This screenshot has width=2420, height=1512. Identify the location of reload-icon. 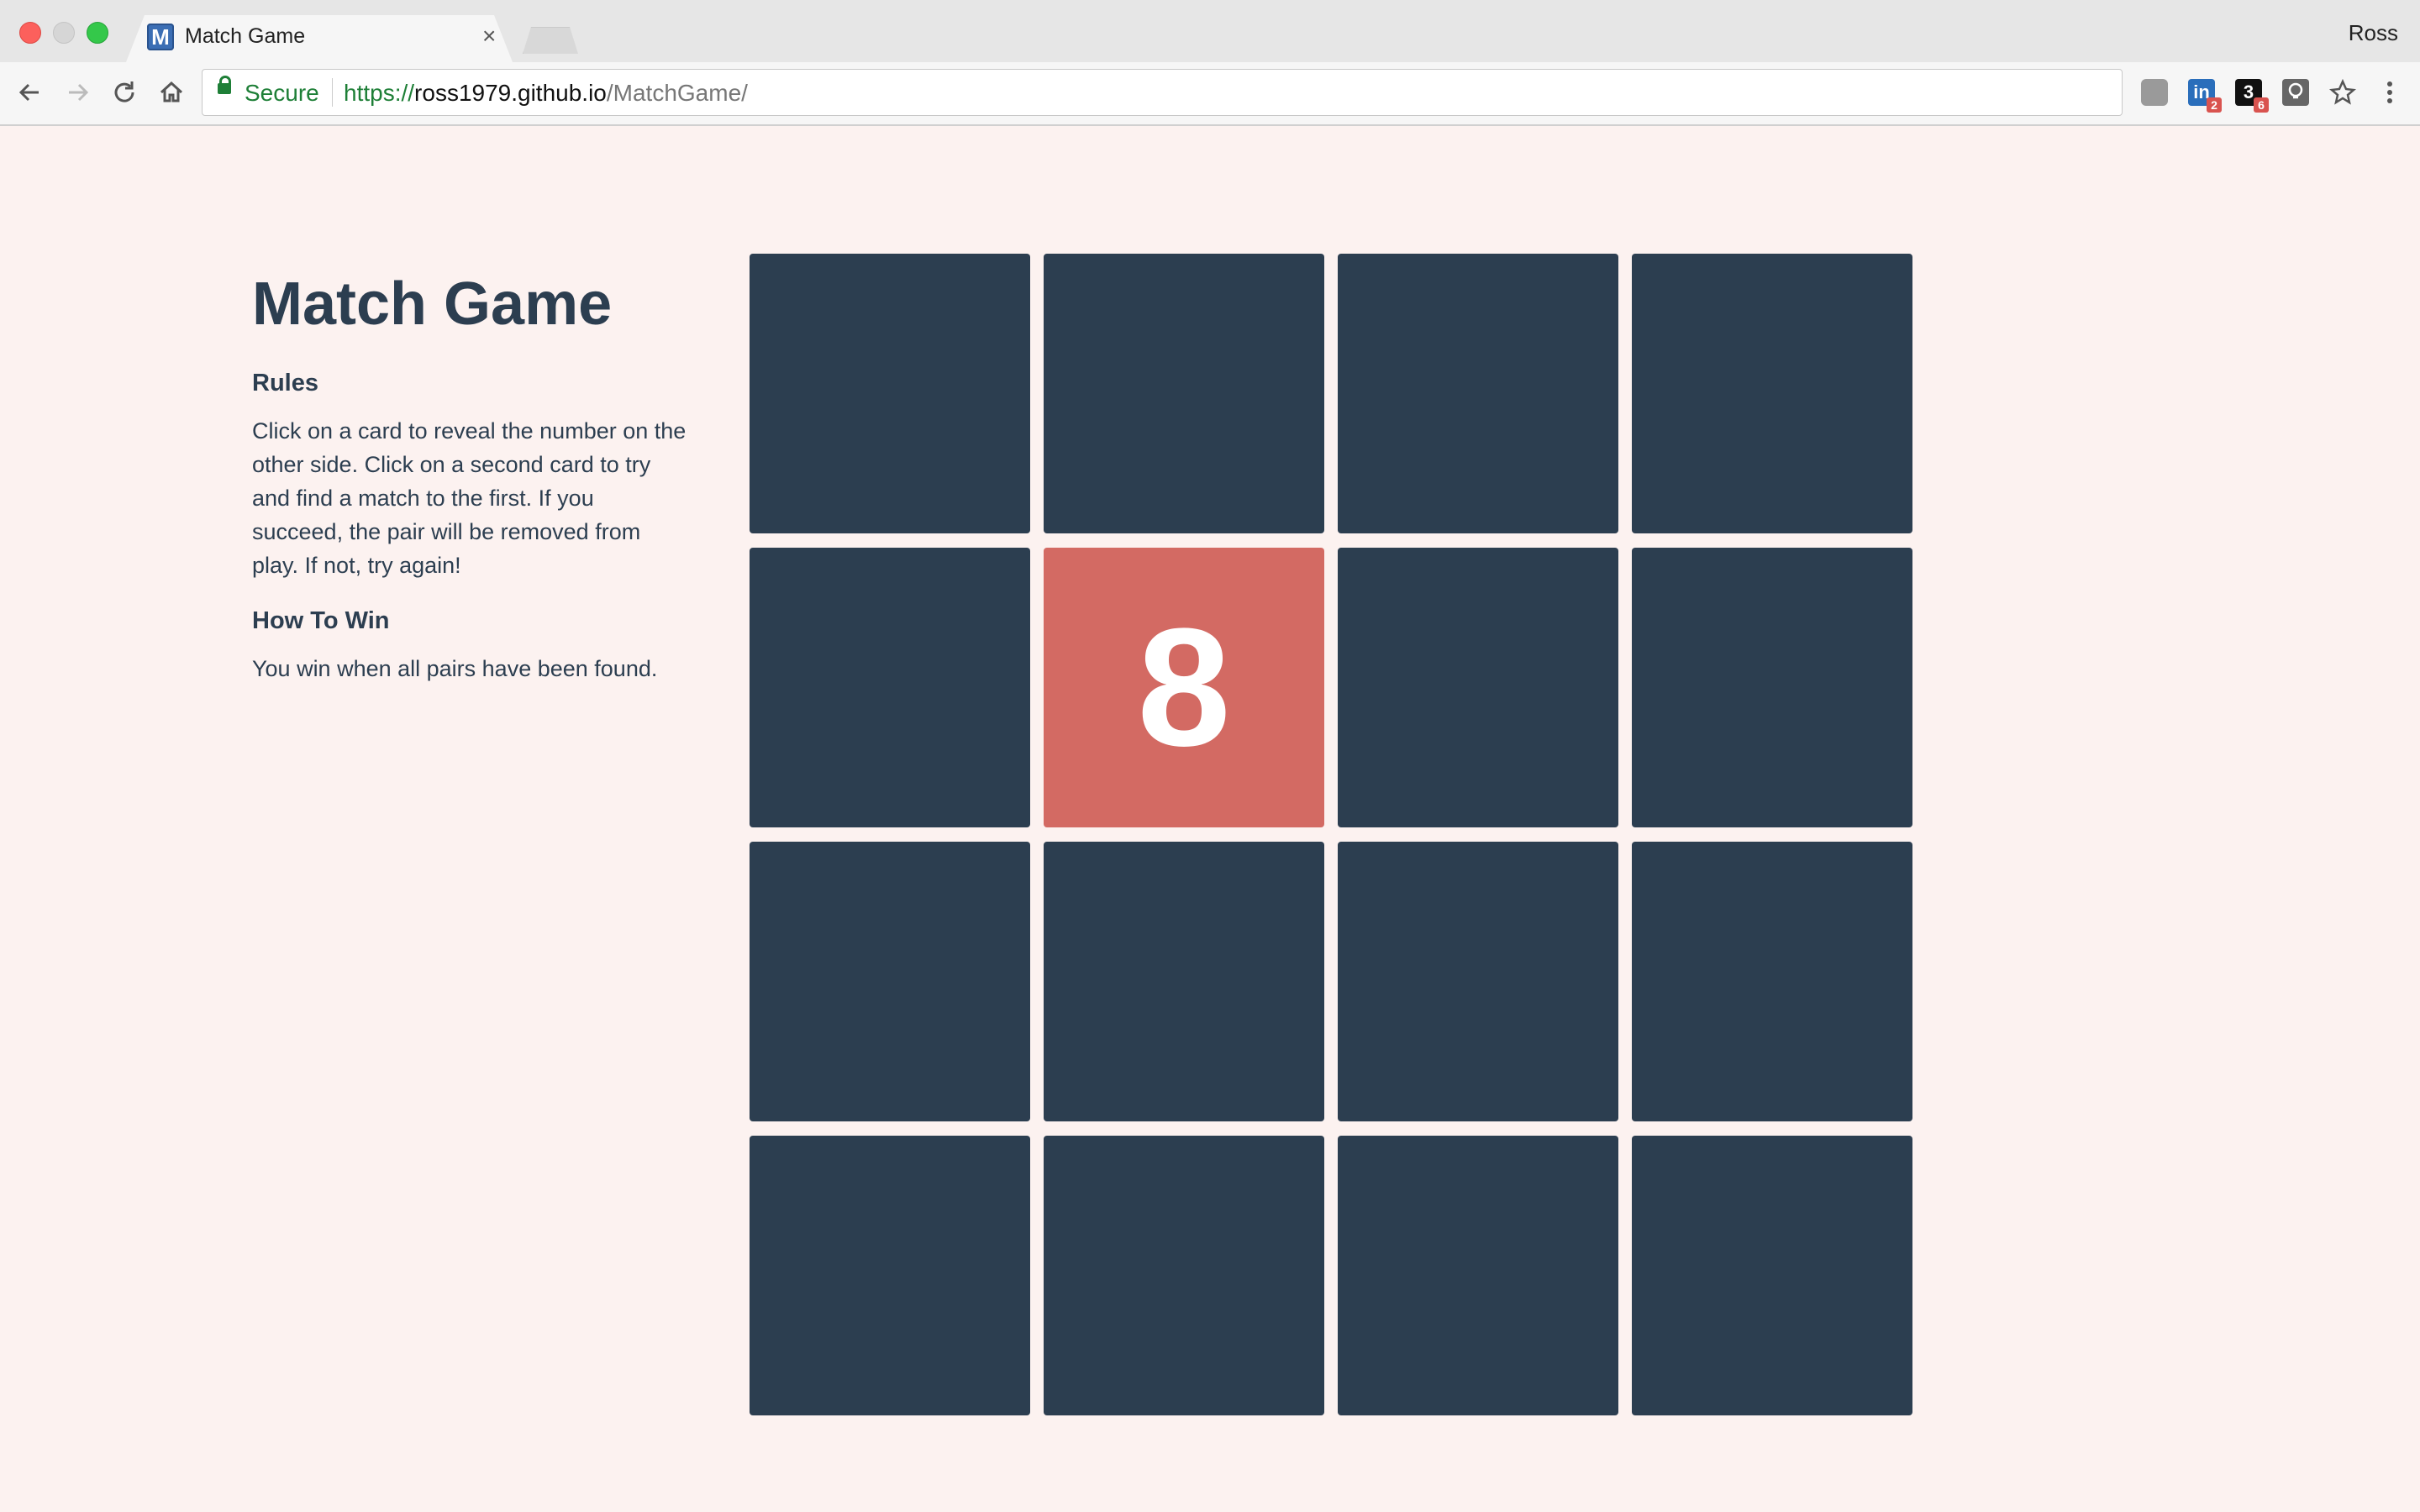
(124, 92).